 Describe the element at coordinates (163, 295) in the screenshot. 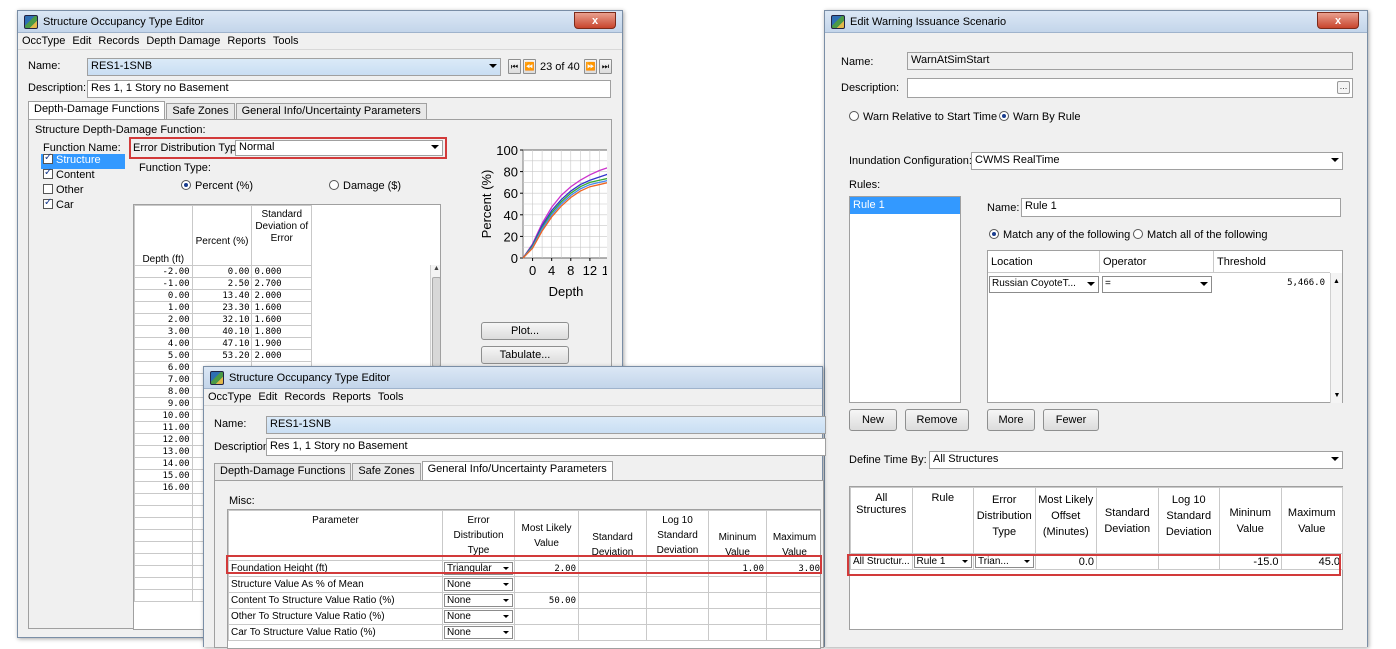

I see `cell-depth: 0.00` at that location.